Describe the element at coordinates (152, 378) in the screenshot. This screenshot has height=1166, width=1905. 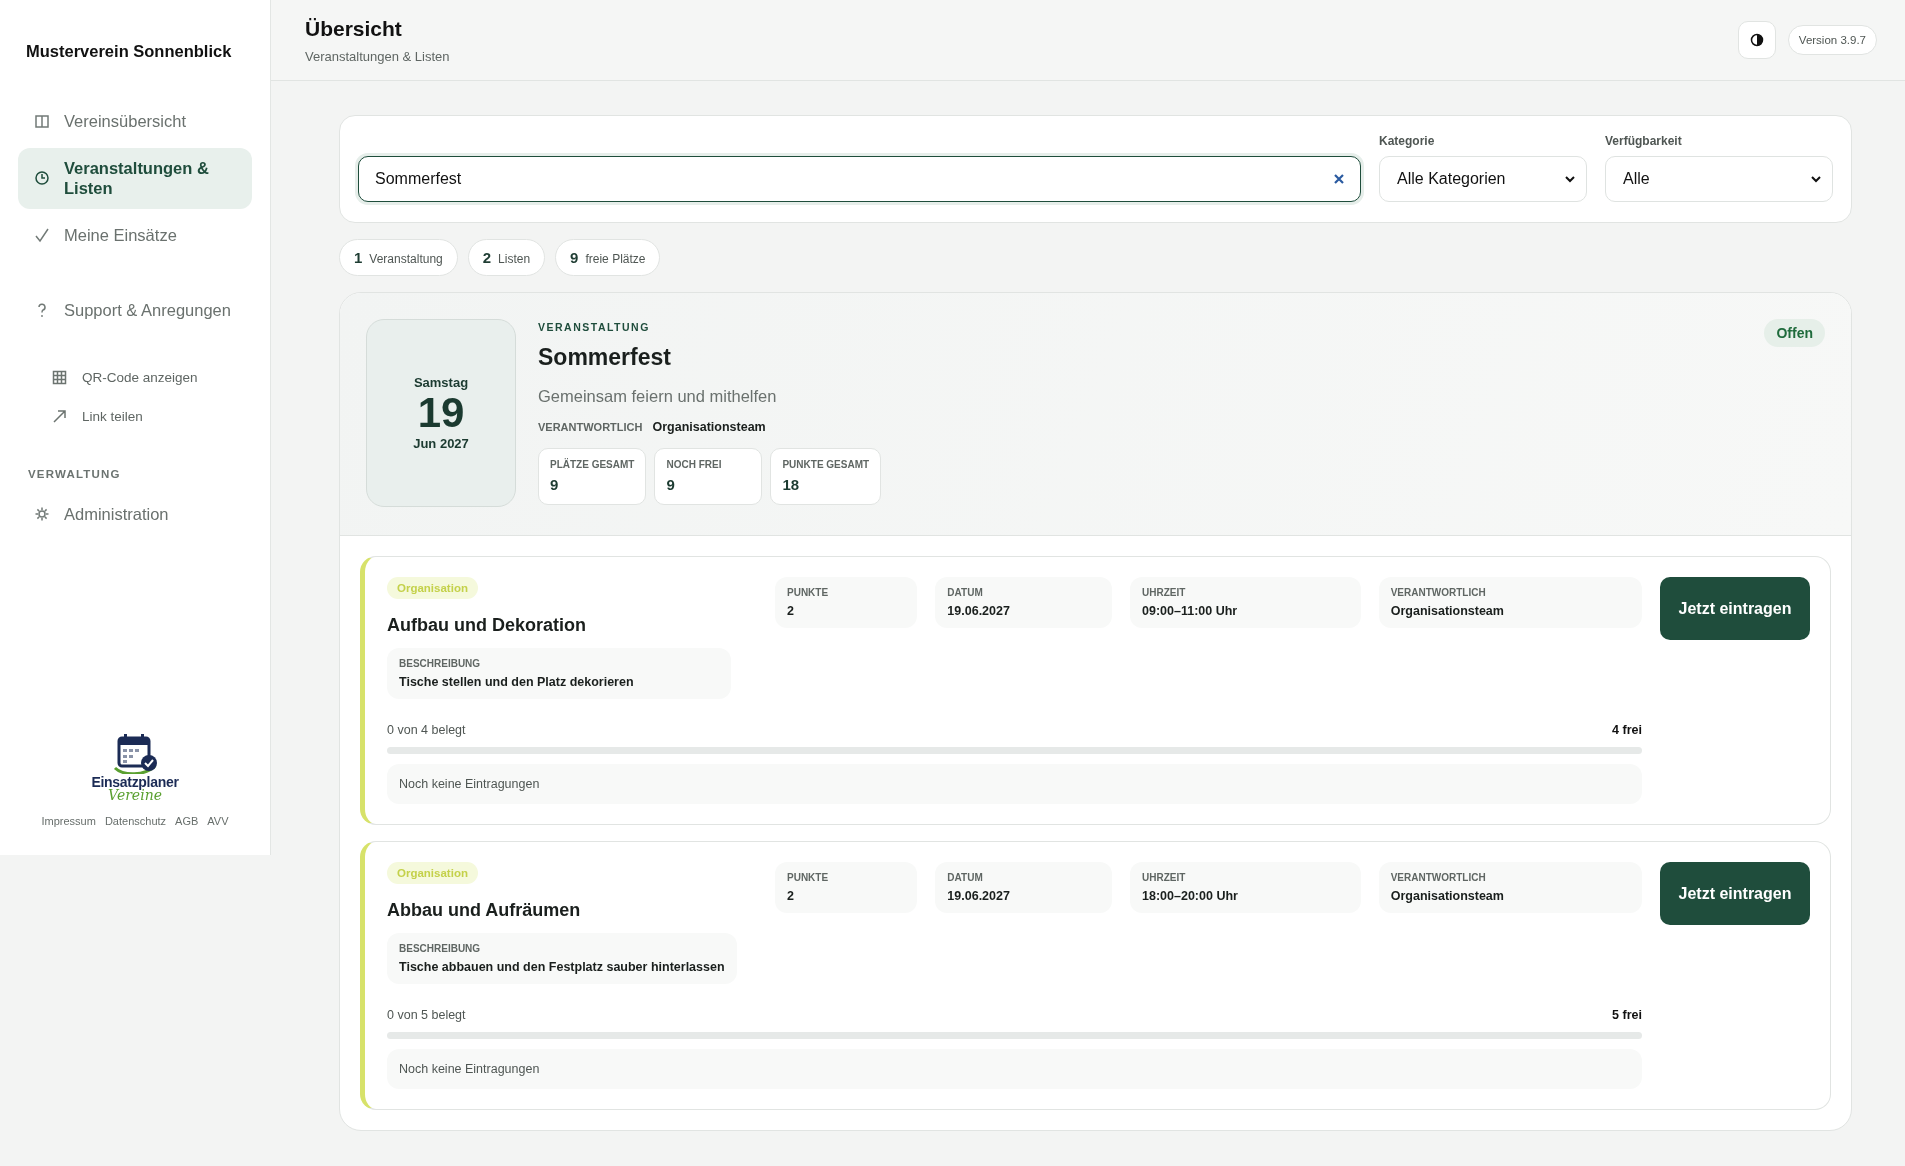
I see `sidebar-link: QR-Code anzeigen` at that location.